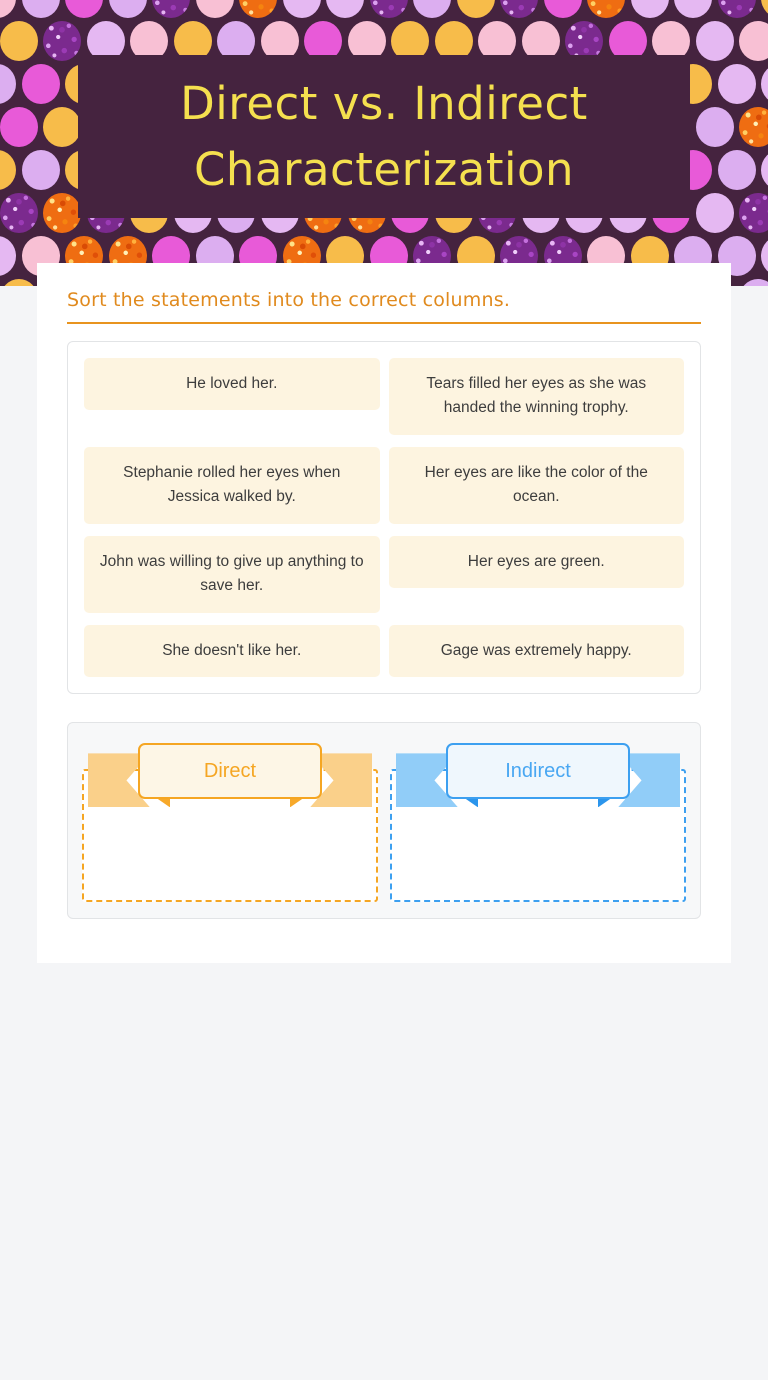 This screenshot has height=1380, width=768. I want to click on header-title-plate: Direct vs. Indirect Characterization, so click(384, 136).